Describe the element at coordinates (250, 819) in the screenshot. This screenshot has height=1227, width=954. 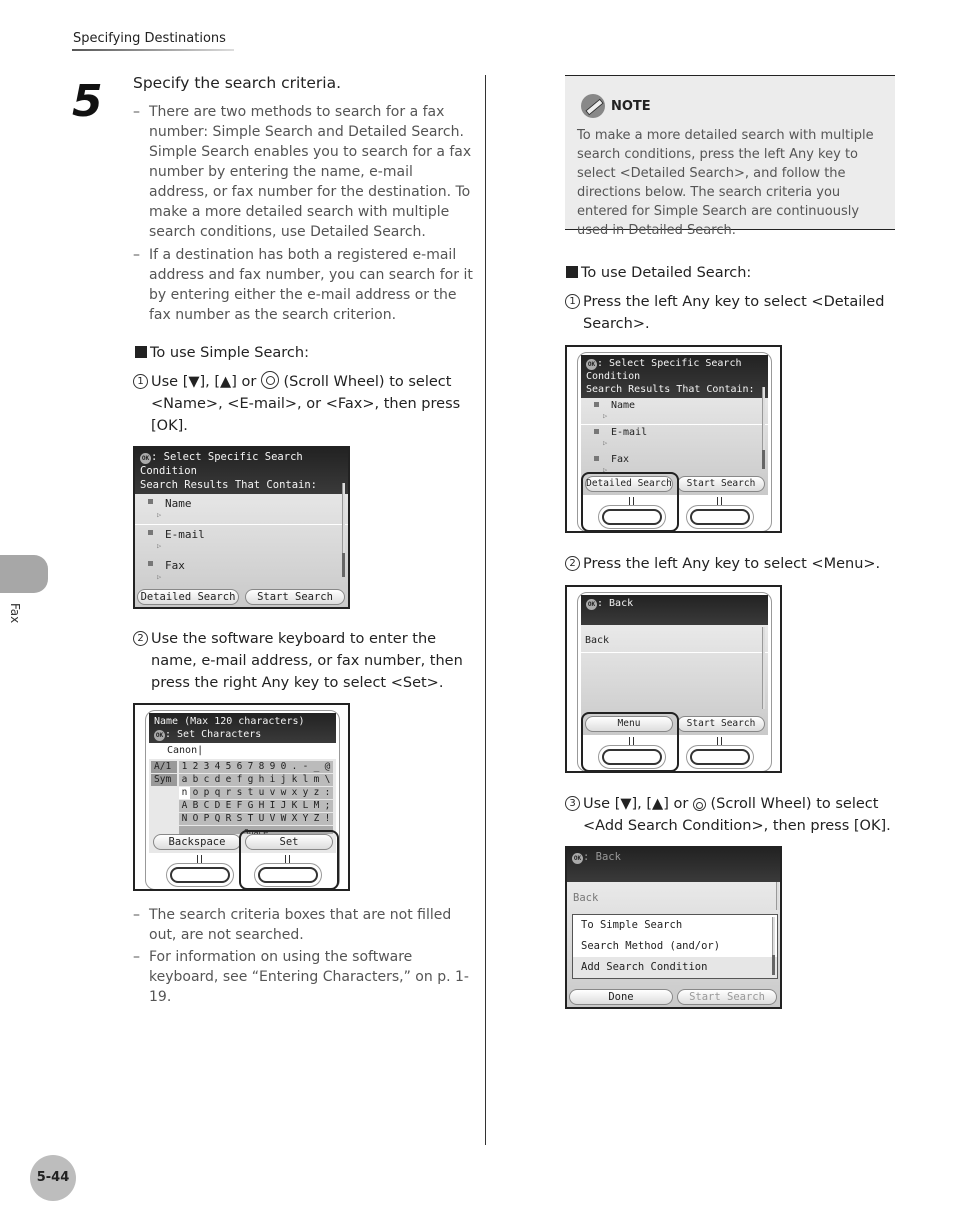
I see `keyboard-key: T` at that location.